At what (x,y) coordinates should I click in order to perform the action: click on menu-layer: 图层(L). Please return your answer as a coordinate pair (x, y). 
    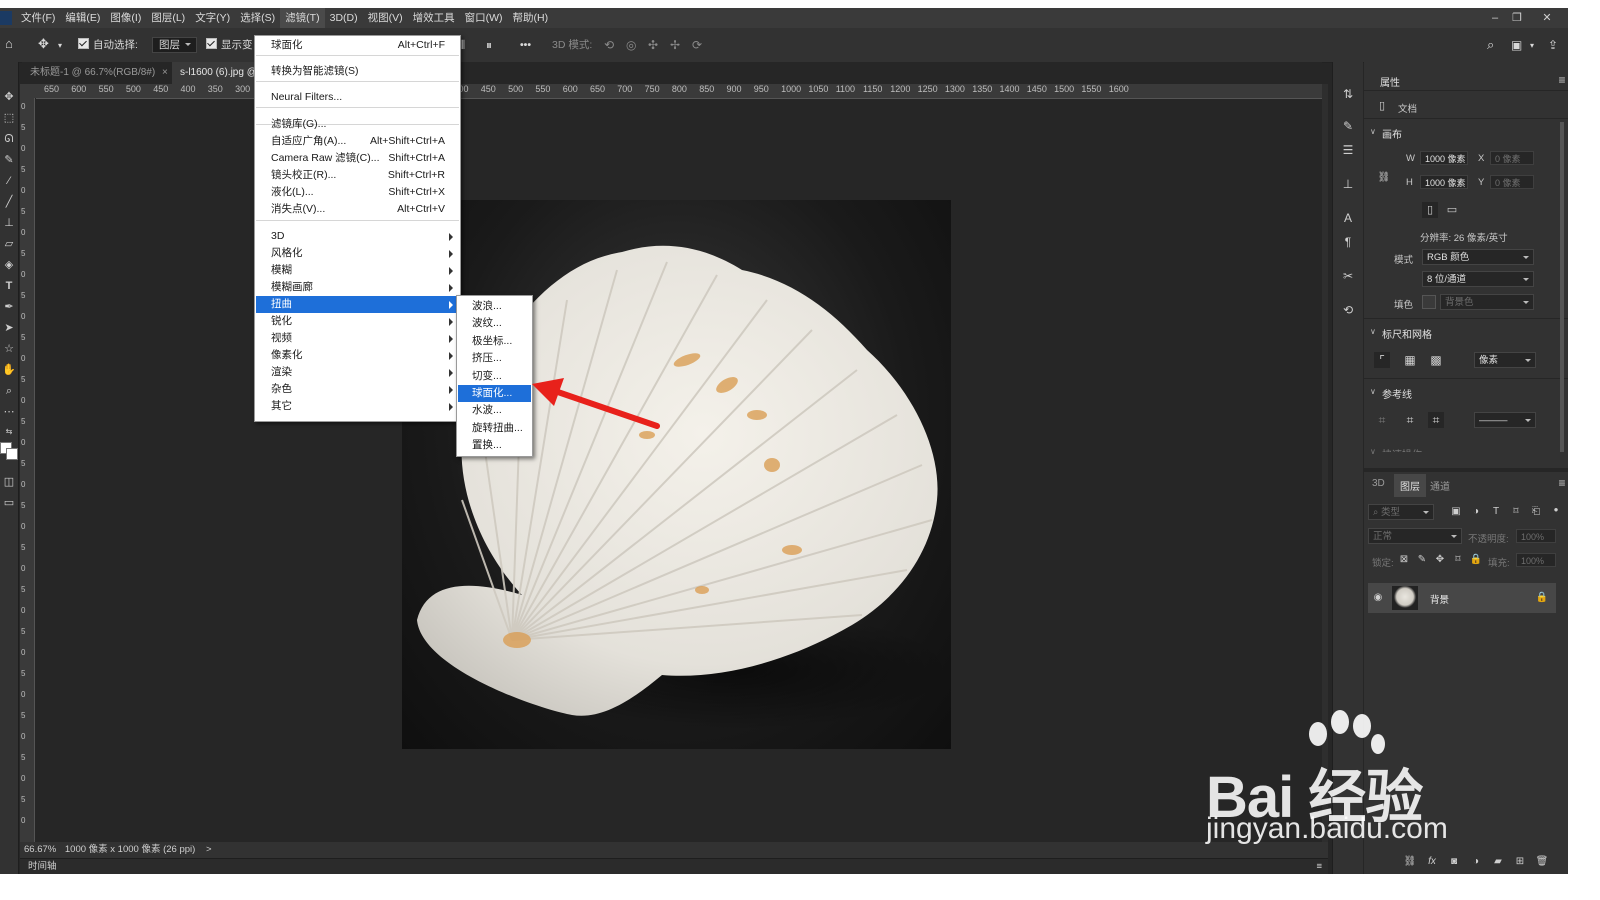
    Looking at the image, I should click on (168, 18).